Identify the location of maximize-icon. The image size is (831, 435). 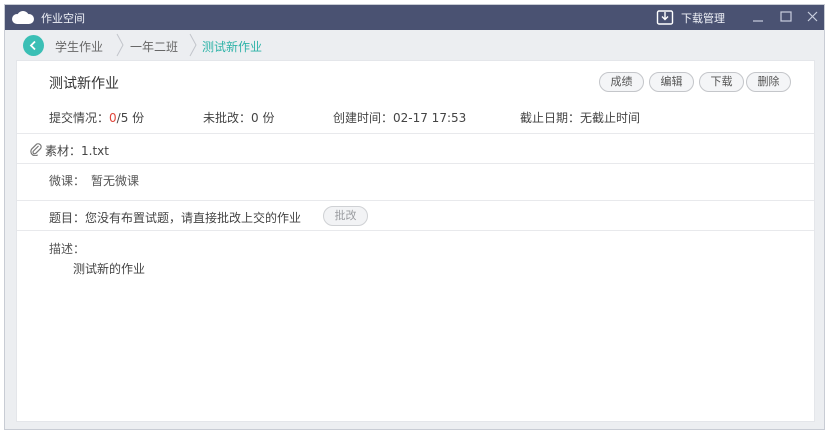
(786, 17).